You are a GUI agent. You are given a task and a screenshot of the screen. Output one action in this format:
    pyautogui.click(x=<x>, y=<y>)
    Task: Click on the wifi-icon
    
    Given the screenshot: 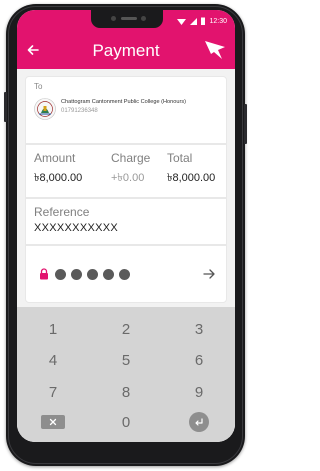 What is the action you would take?
    pyautogui.click(x=182, y=21)
    